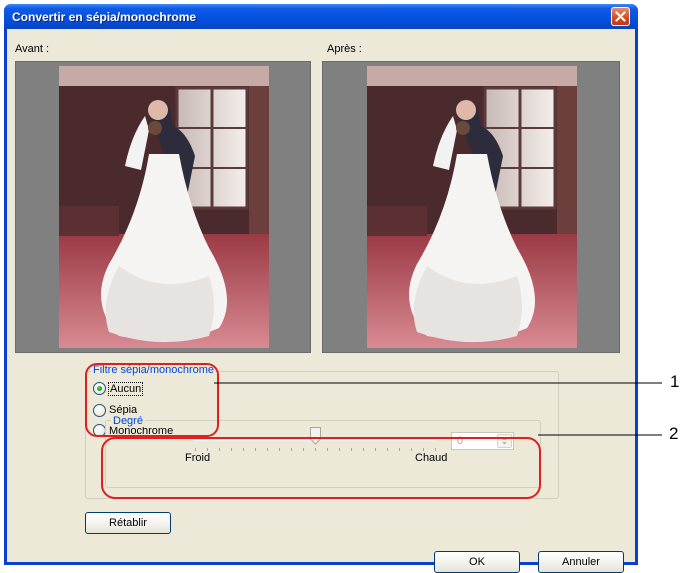  What do you see at coordinates (438, 409) in the screenshot?
I see `callout-lines` at bounding box center [438, 409].